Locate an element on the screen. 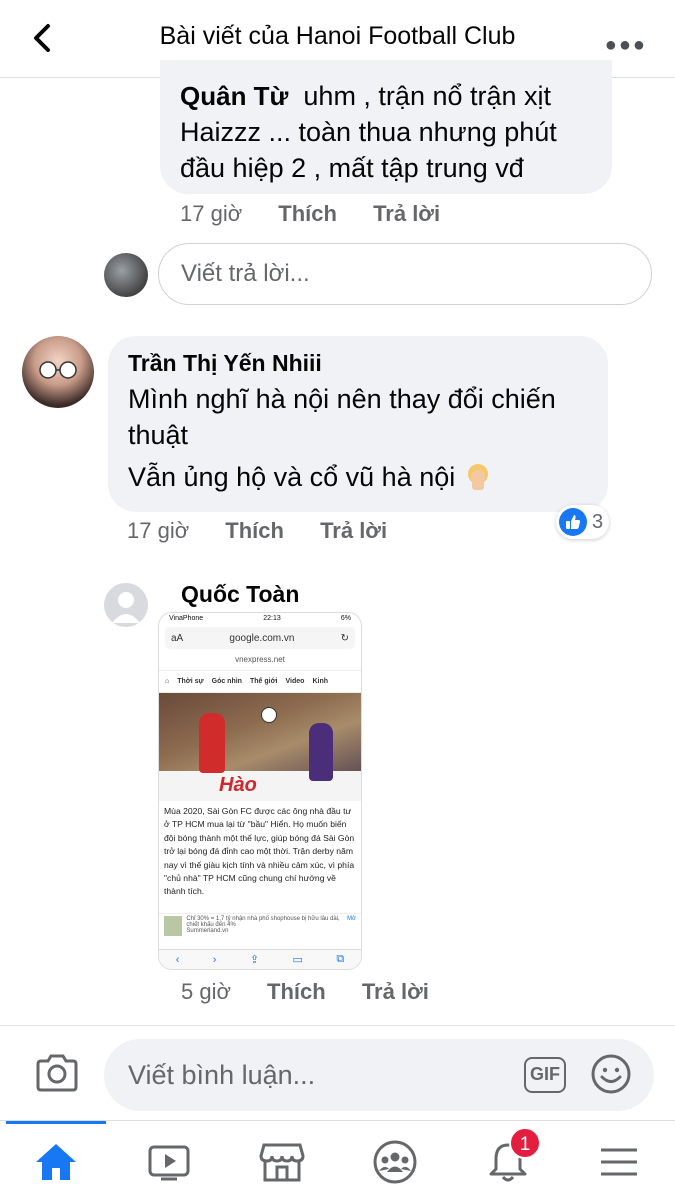 This screenshot has height=1200, width=675. nav-item: Góc nhìn is located at coordinates (226, 681).